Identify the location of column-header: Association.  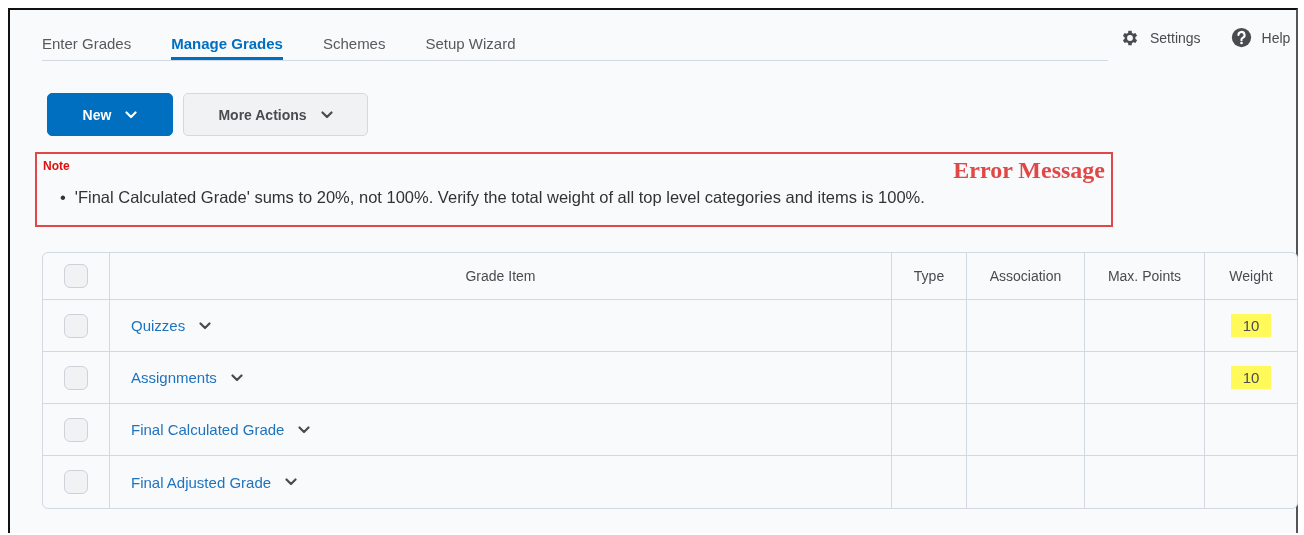
(1025, 276).